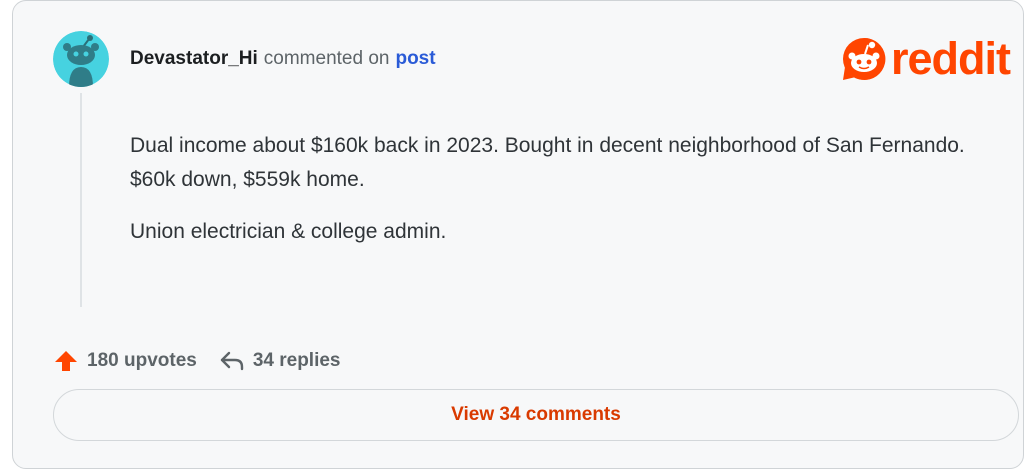  What do you see at coordinates (415, 59) in the screenshot?
I see `post-link: post` at bounding box center [415, 59].